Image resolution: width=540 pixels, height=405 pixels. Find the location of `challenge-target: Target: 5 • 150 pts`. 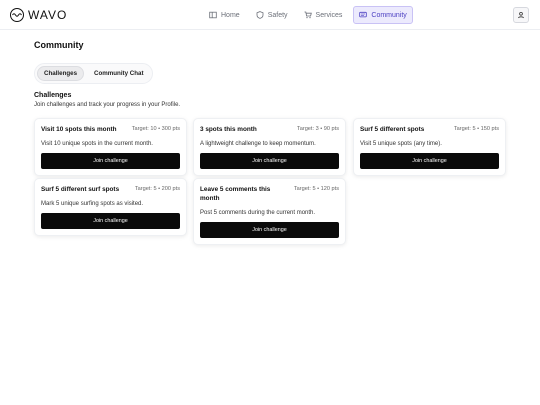

challenge-target: Target: 5 • 150 pts is located at coordinates (476, 129).